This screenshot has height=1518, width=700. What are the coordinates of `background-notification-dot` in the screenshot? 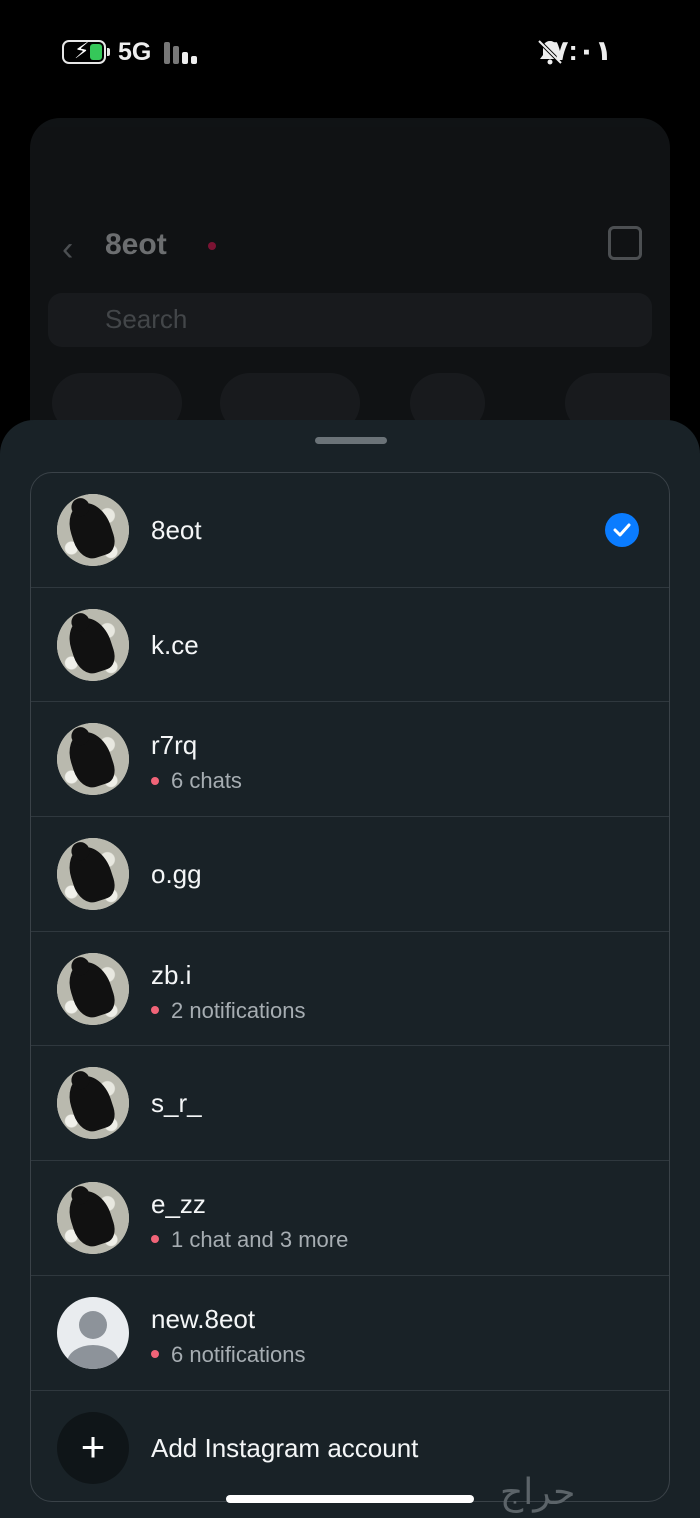 It's located at (212, 246).